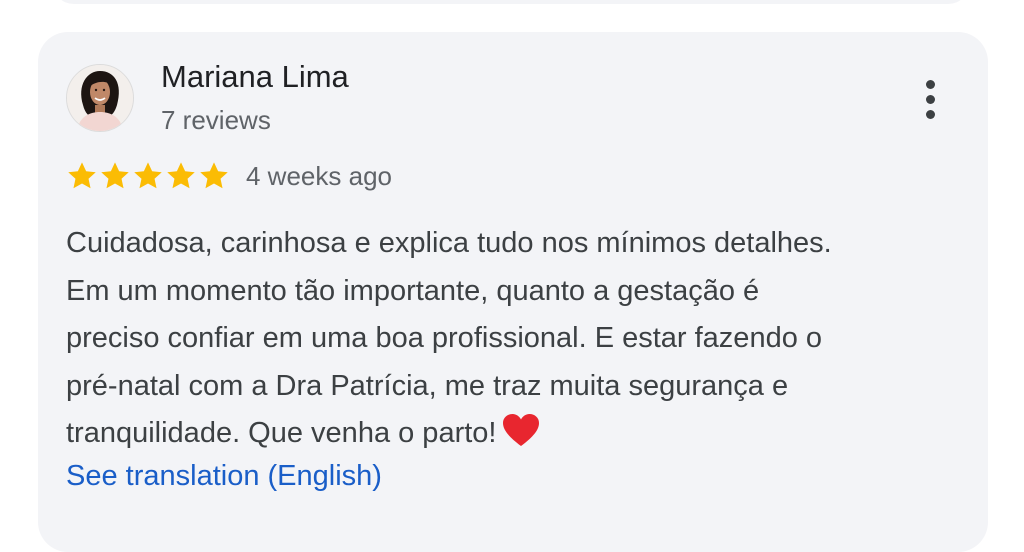 The image size is (1024, 552). I want to click on avatar, so click(100, 98).